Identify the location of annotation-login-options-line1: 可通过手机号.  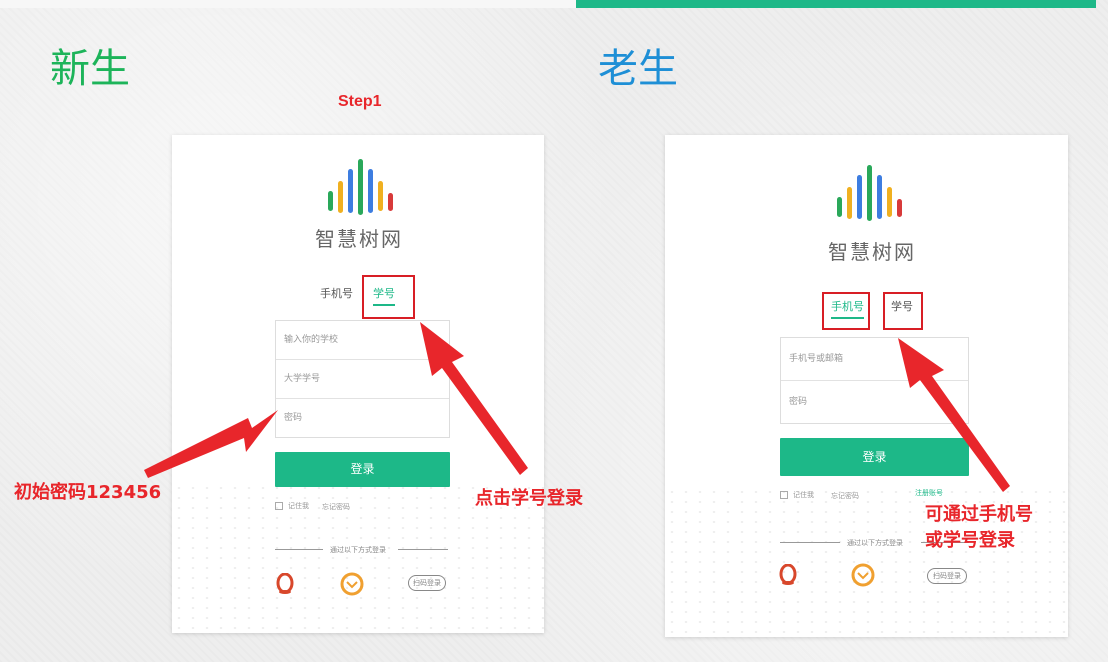
(979, 514).